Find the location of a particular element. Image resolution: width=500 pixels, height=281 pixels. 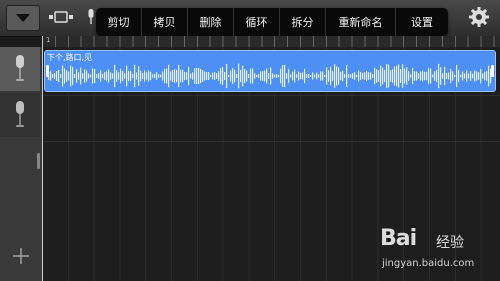

track-view-button is located at coordinates (61, 17).